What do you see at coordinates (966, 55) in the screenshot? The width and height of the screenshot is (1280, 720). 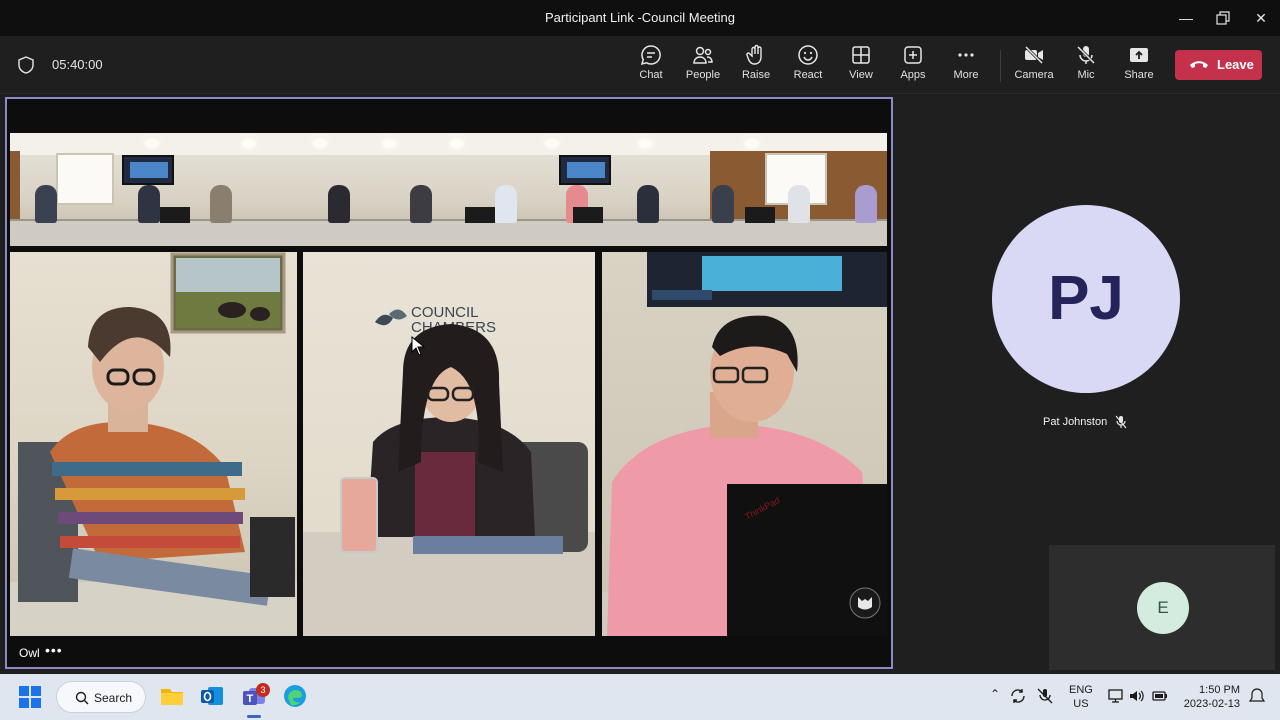 I see `more-dots-icon` at bounding box center [966, 55].